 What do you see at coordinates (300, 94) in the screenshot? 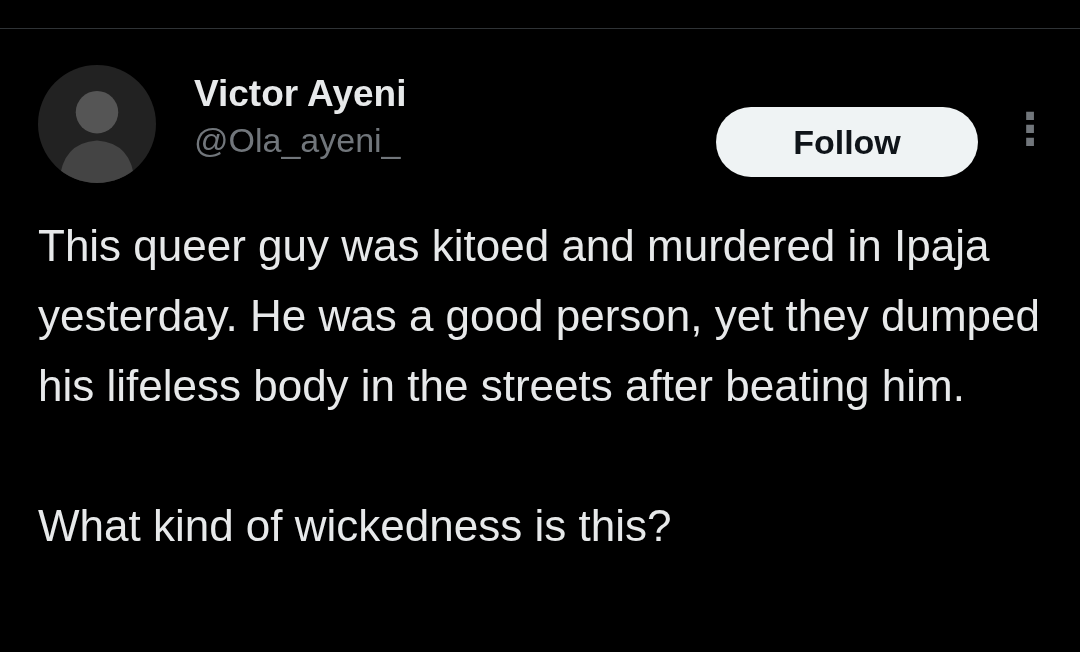
I see `author-name: Victor Ayeni` at bounding box center [300, 94].